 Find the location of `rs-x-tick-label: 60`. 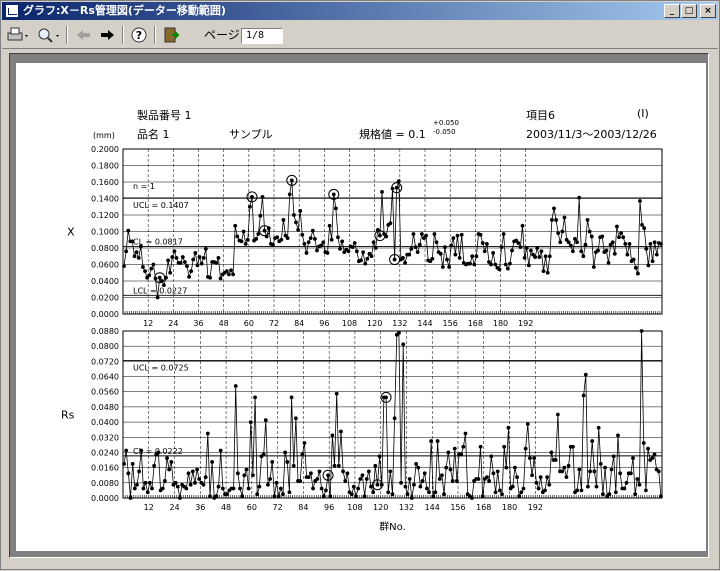

rs-x-tick-label: 60 is located at coordinates (252, 507).